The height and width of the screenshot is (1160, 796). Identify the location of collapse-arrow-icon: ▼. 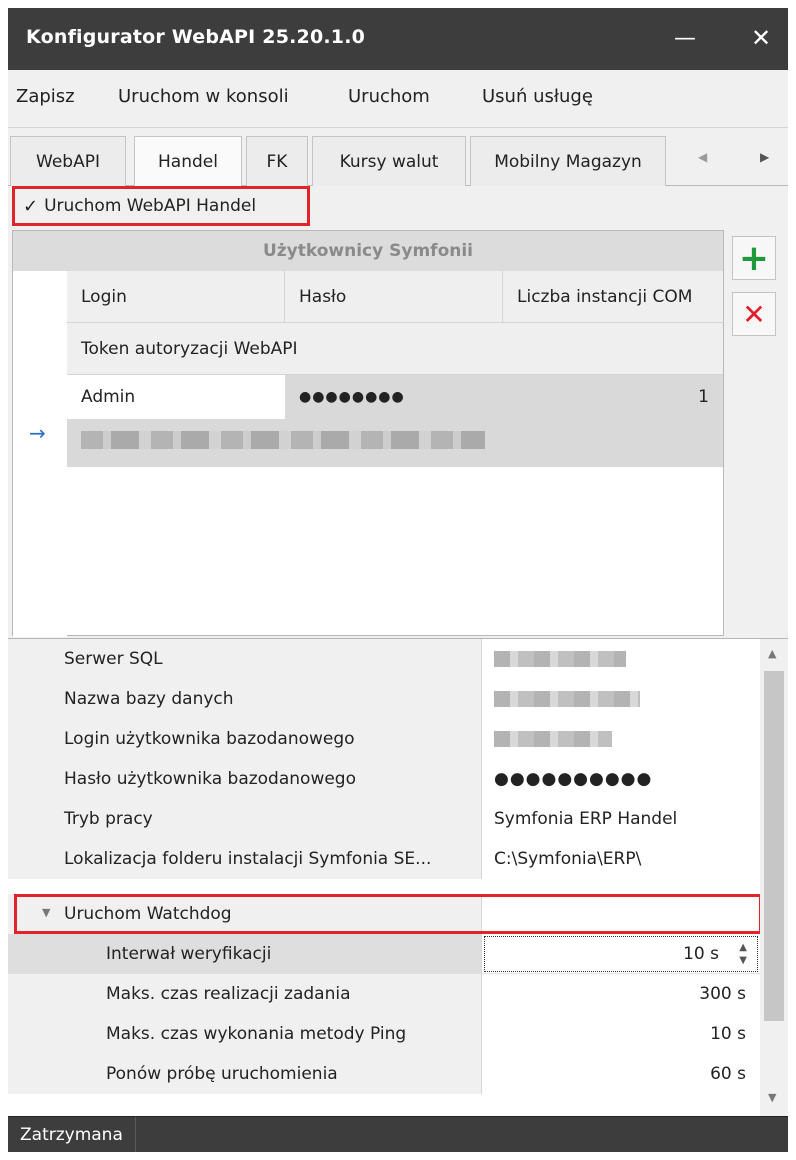
(46, 912).